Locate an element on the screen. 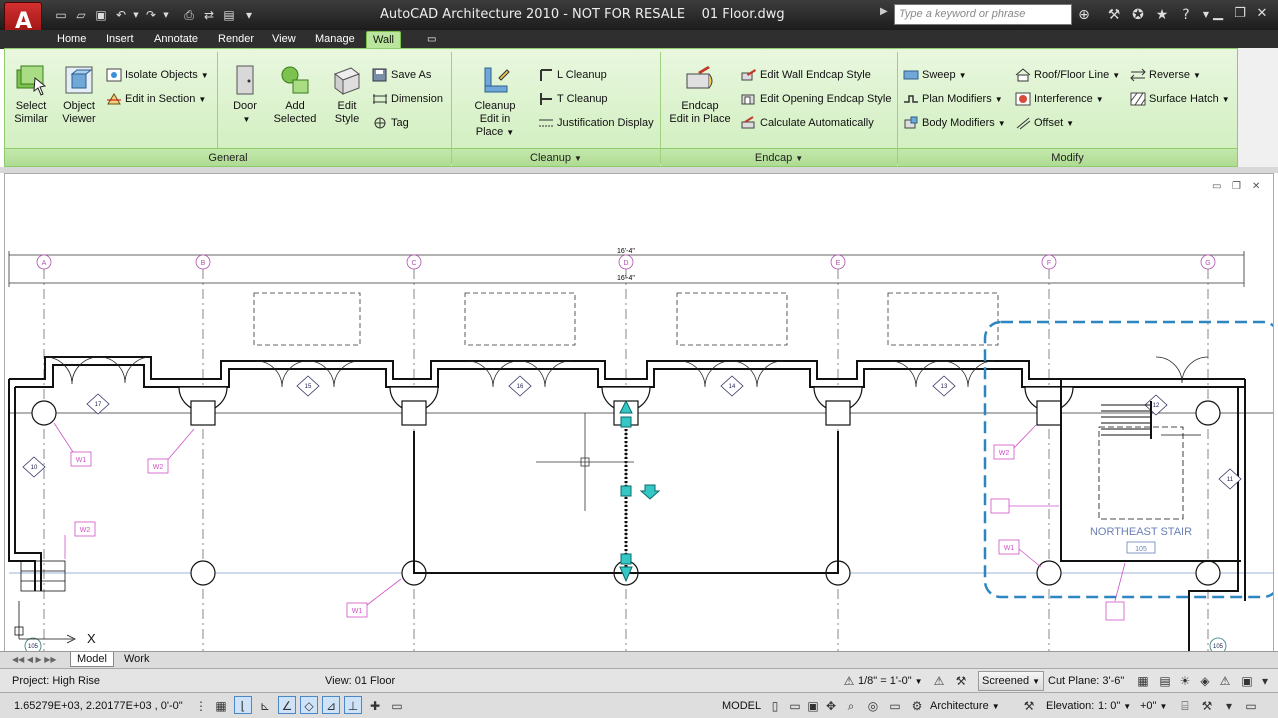 The width and height of the screenshot is (1278, 718). selected-wall is located at coordinates (640, 491).